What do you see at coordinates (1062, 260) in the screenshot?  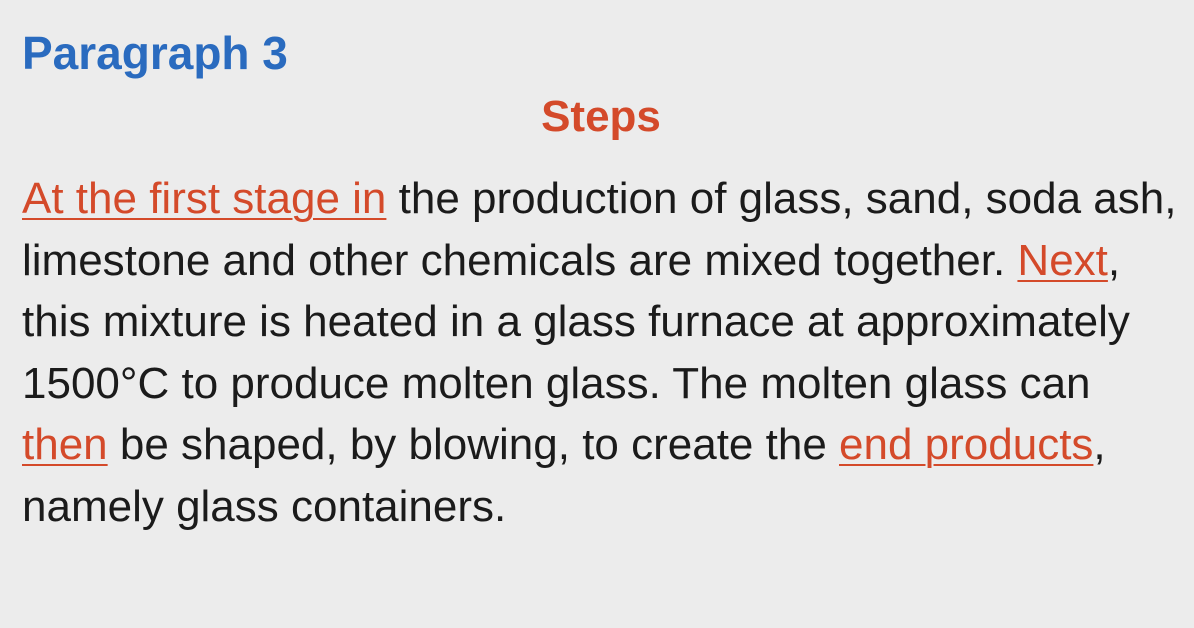 I see `sequence-marker-next: Next` at bounding box center [1062, 260].